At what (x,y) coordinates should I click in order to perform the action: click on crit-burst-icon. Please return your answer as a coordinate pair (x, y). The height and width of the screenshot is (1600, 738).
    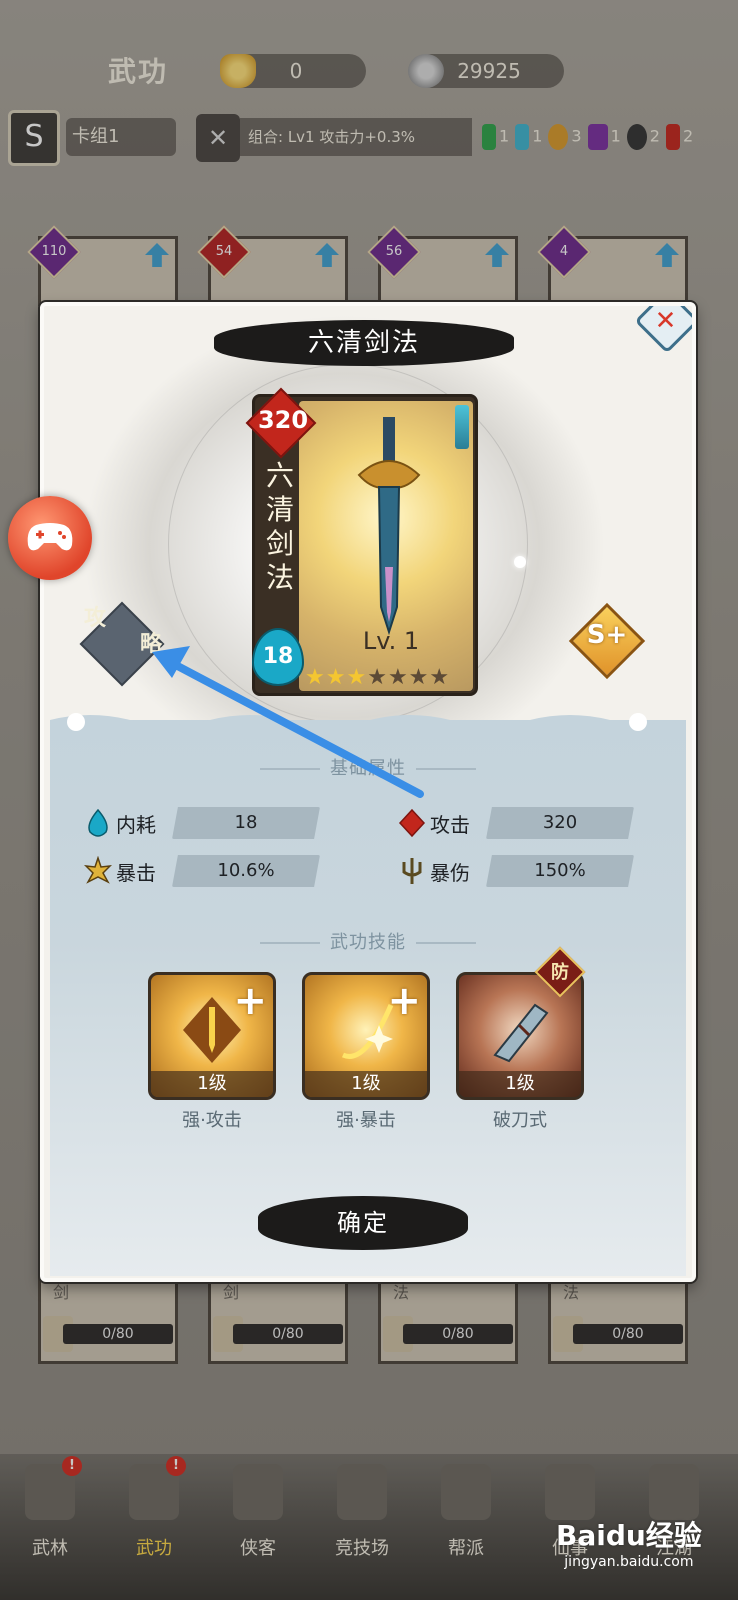
    Looking at the image, I should click on (98, 870).